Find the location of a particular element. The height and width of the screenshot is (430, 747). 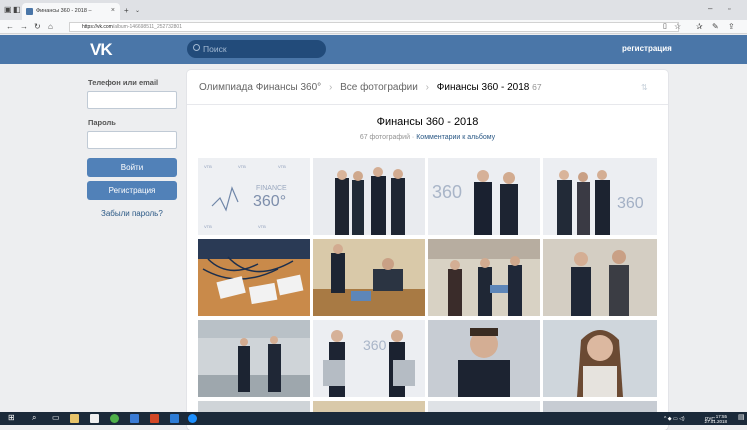

start-icon: ⊞ is located at coordinates (11, 418).